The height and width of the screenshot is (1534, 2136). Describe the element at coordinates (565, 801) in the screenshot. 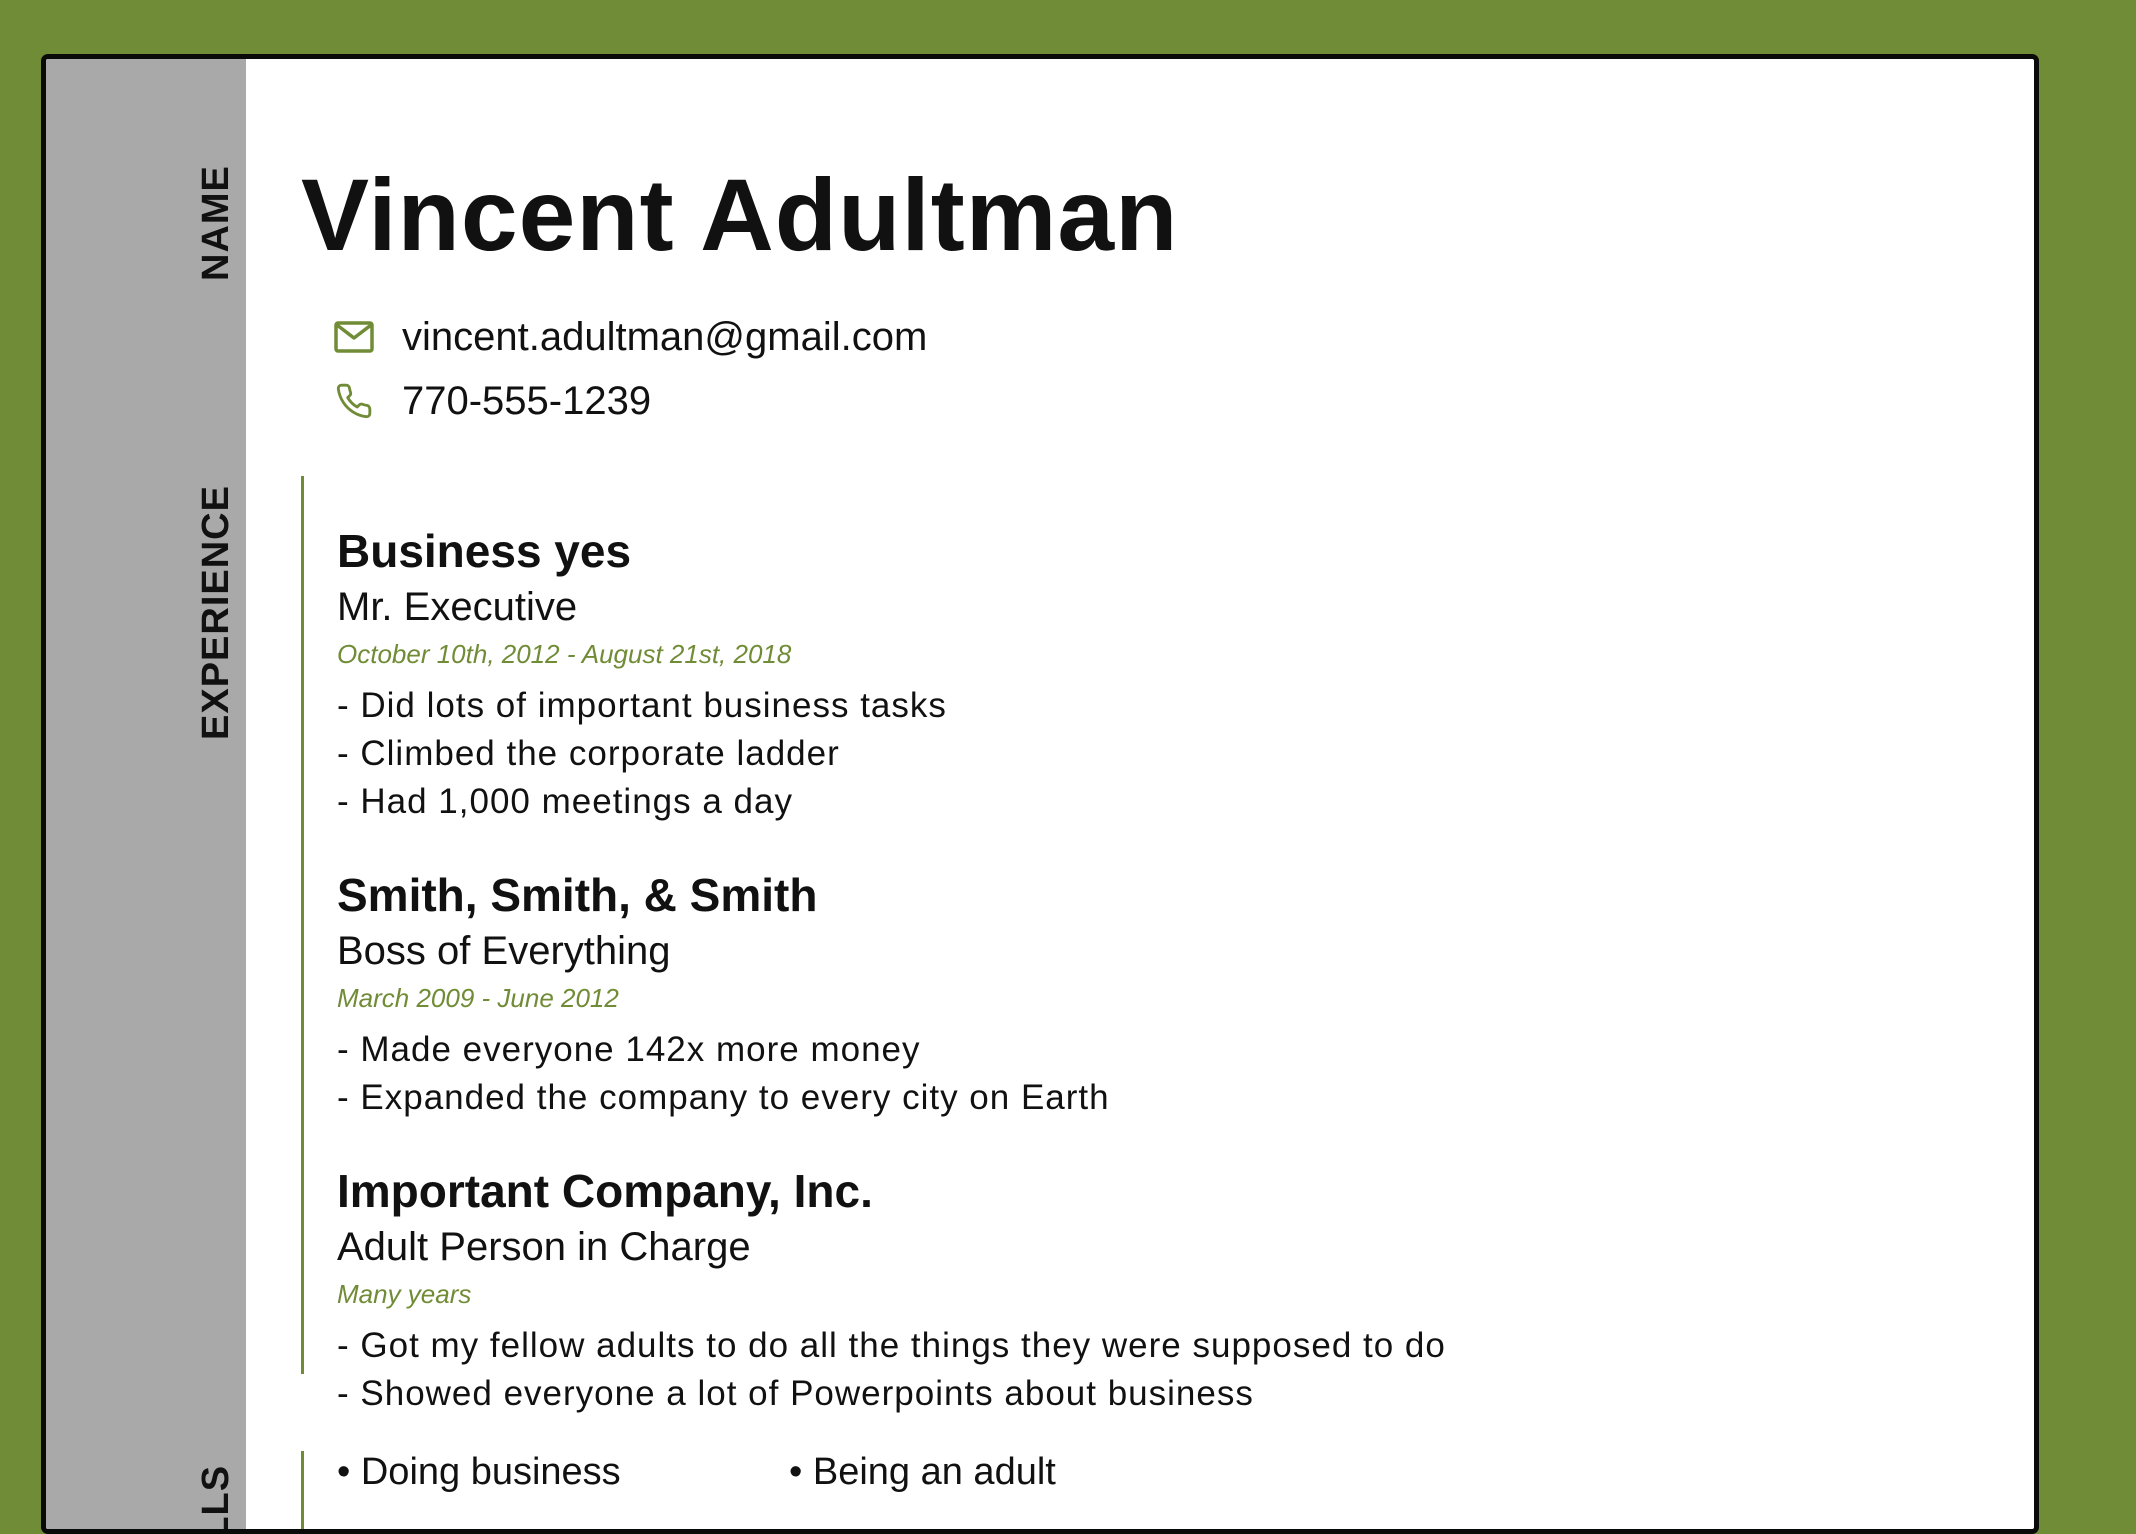

I see `job-bullet: - Had 1,000 meetings a day` at that location.